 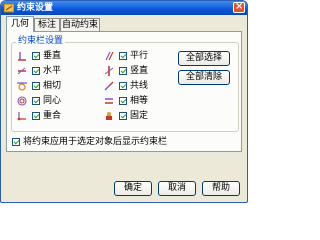 What do you see at coordinates (95, 142) in the screenshot?
I see `show-constraint-bar-label: 将约束应用于选定对象后显示约束栏` at bounding box center [95, 142].